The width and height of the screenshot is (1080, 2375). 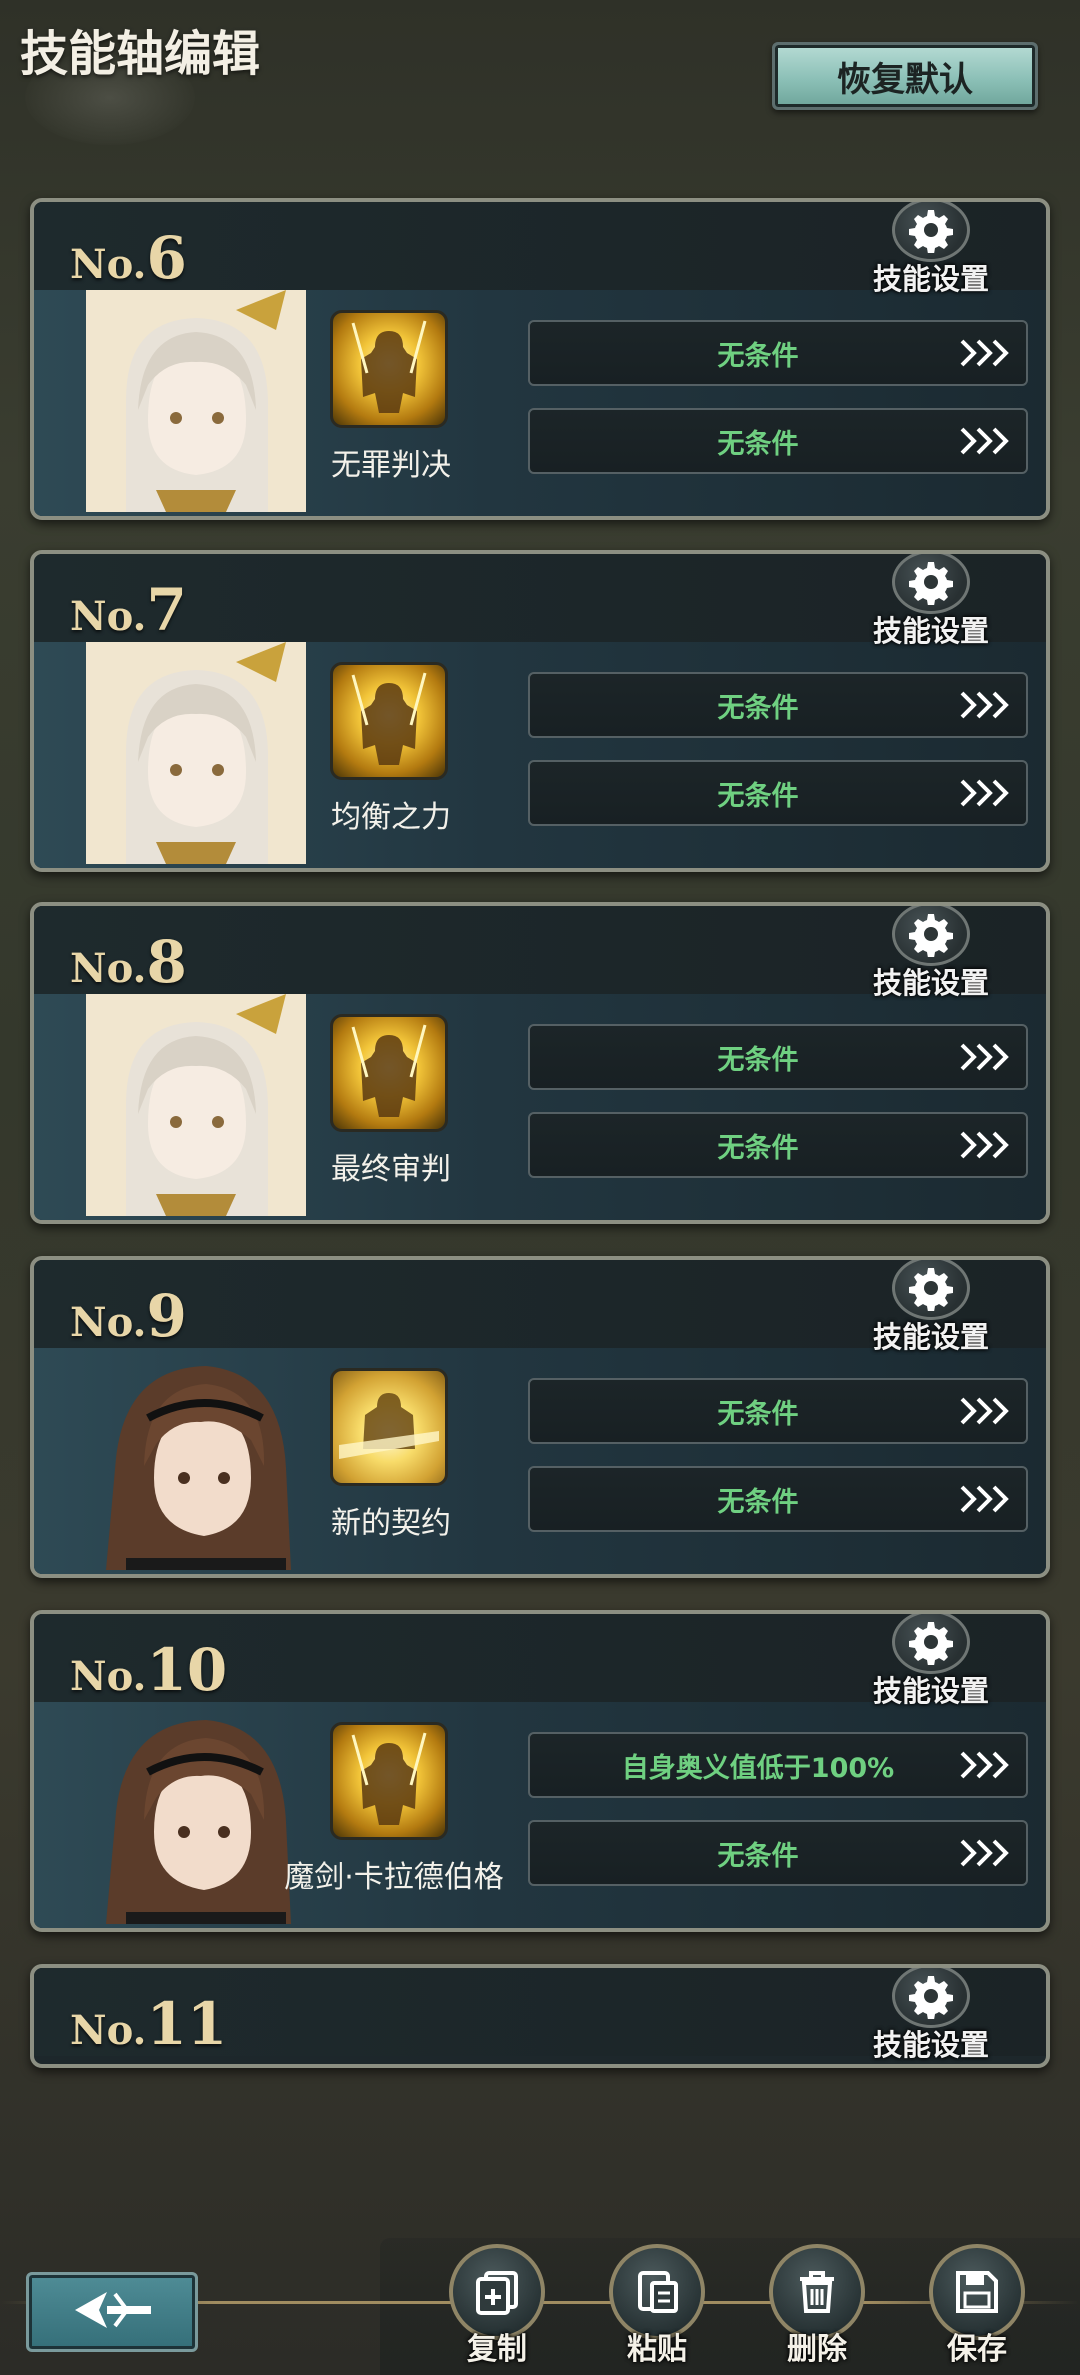 What do you see at coordinates (394, 1877) in the screenshot?
I see `skill-name: 魔剑·卡拉德伯格` at bounding box center [394, 1877].